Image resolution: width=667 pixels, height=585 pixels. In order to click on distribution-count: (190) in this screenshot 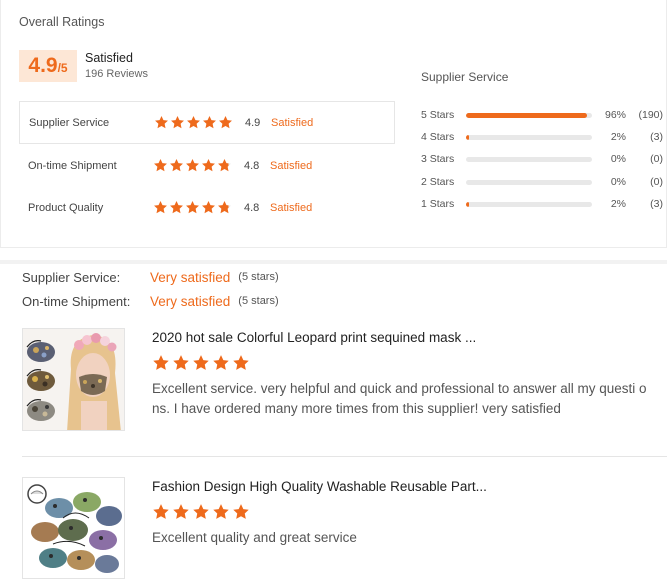, I will do `click(650, 115)`.